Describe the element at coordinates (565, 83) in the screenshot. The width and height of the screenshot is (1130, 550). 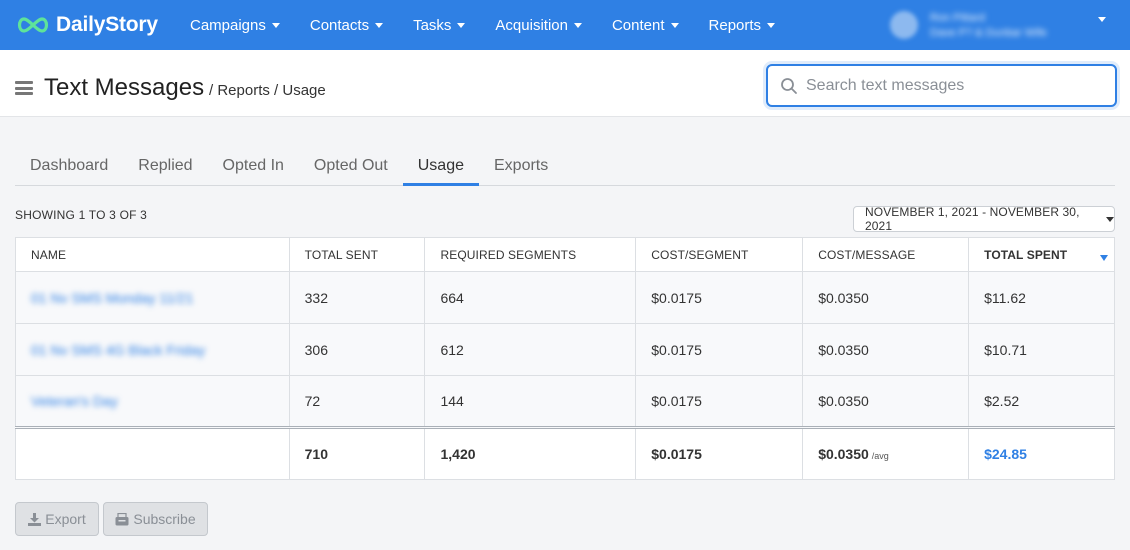
I see `page-header: Text Messages / Reports / Usage` at that location.